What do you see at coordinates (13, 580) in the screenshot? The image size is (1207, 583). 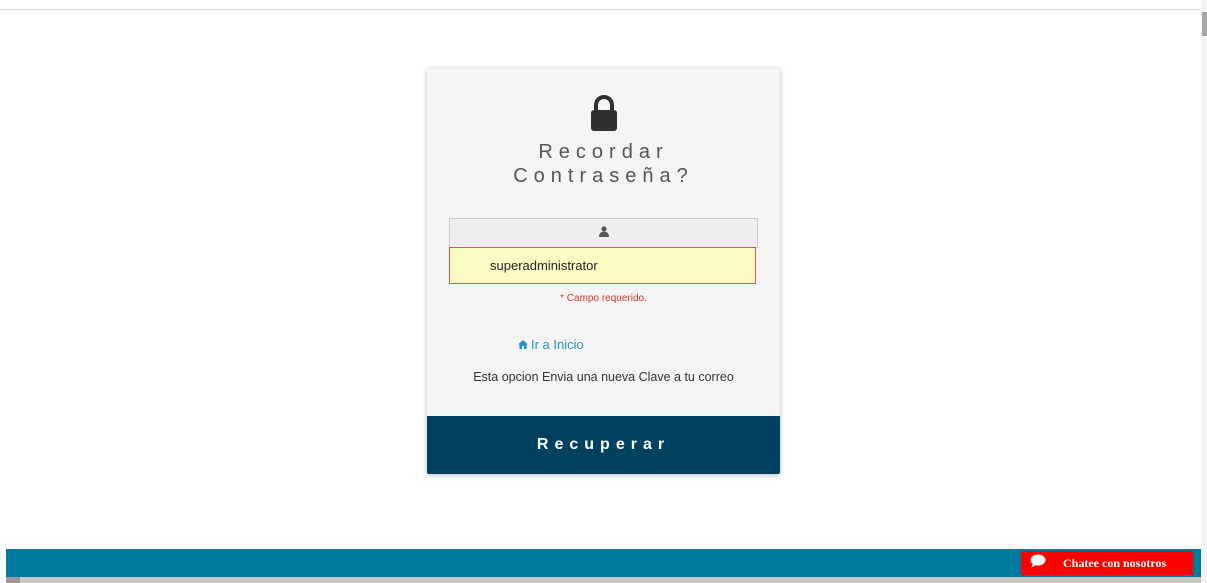 I see `footer-scroll-thumb` at bounding box center [13, 580].